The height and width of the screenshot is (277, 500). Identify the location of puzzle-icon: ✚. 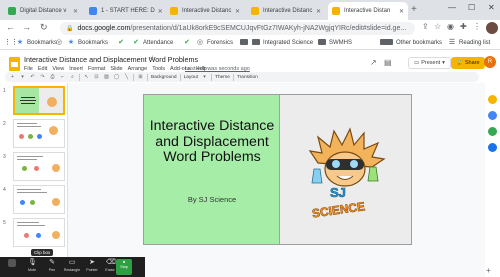
(463, 26).